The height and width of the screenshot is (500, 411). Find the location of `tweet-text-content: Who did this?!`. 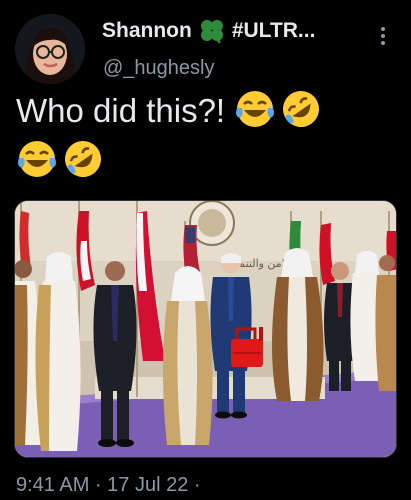

tweet-text-content: Who did this?! is located at coordinates (121, 110).